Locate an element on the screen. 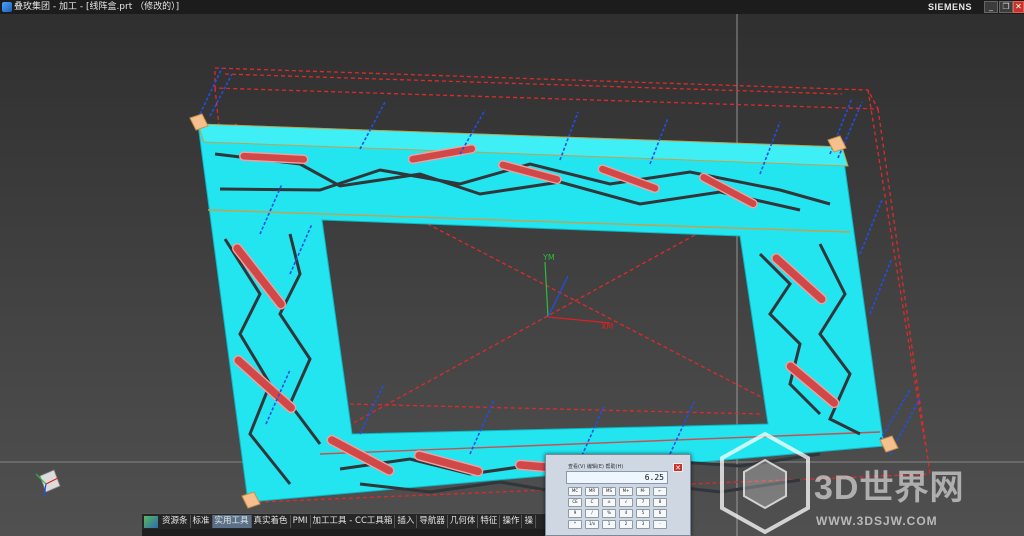 This screenshot has height=536, width=1024. siemens-brand: SIEMENS is located at coordinates (950, 7).